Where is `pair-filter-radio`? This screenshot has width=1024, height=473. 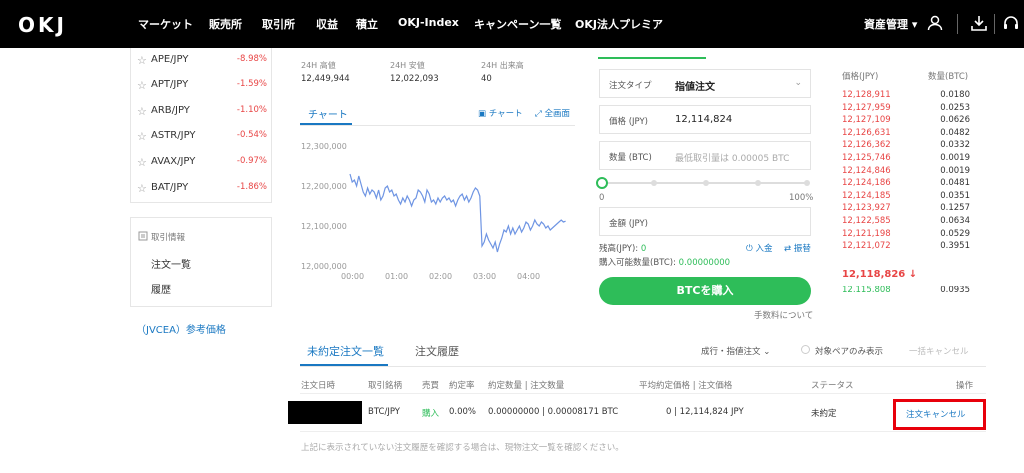
pair-filter-radio is located at coordinates (805, 349).